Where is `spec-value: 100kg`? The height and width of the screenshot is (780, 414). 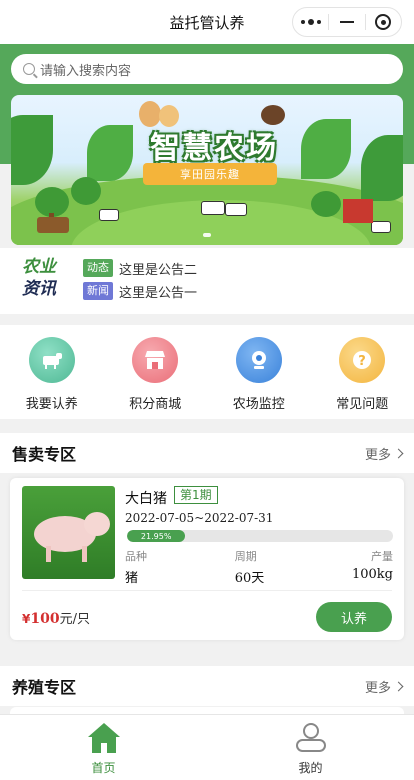
spec-value: 100kg is located at coordinates (372, 574).